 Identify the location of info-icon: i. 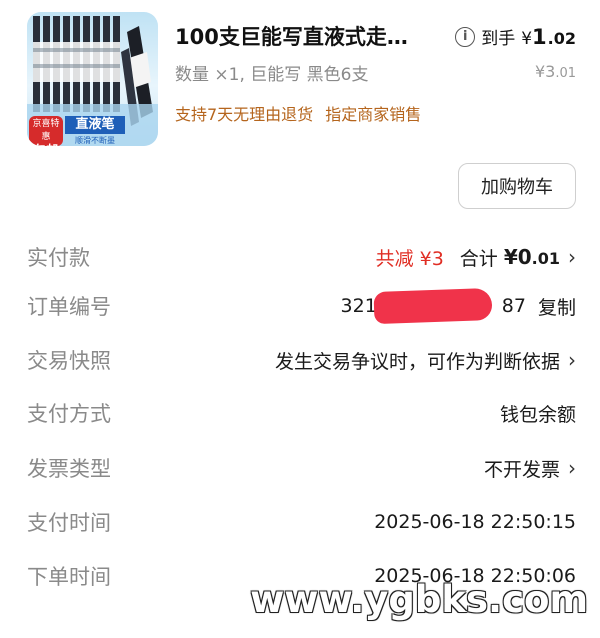
(465, 36).